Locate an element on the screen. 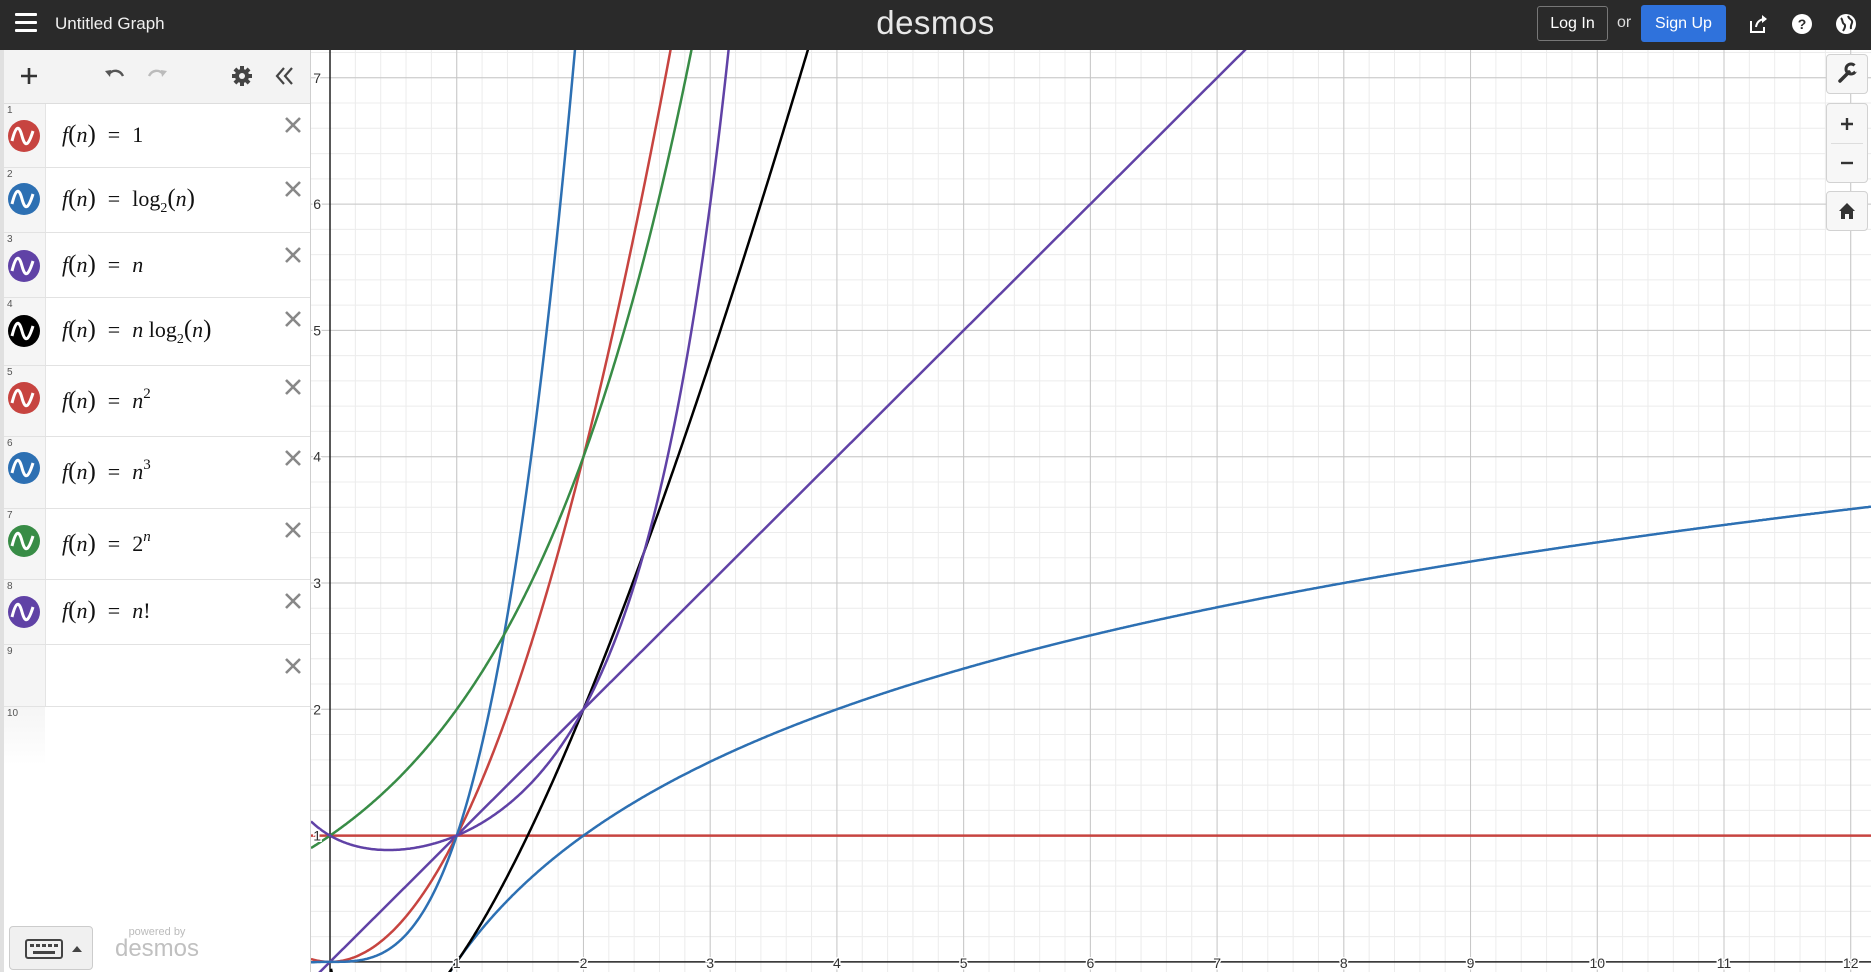  expression-number: 5 is located at coordinates (10, 372).